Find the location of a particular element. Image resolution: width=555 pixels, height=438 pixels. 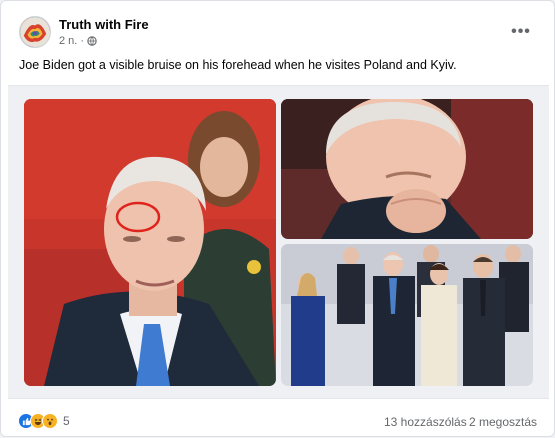

comments-link: 13 hozzászólás is located at coordinates (425, 422).